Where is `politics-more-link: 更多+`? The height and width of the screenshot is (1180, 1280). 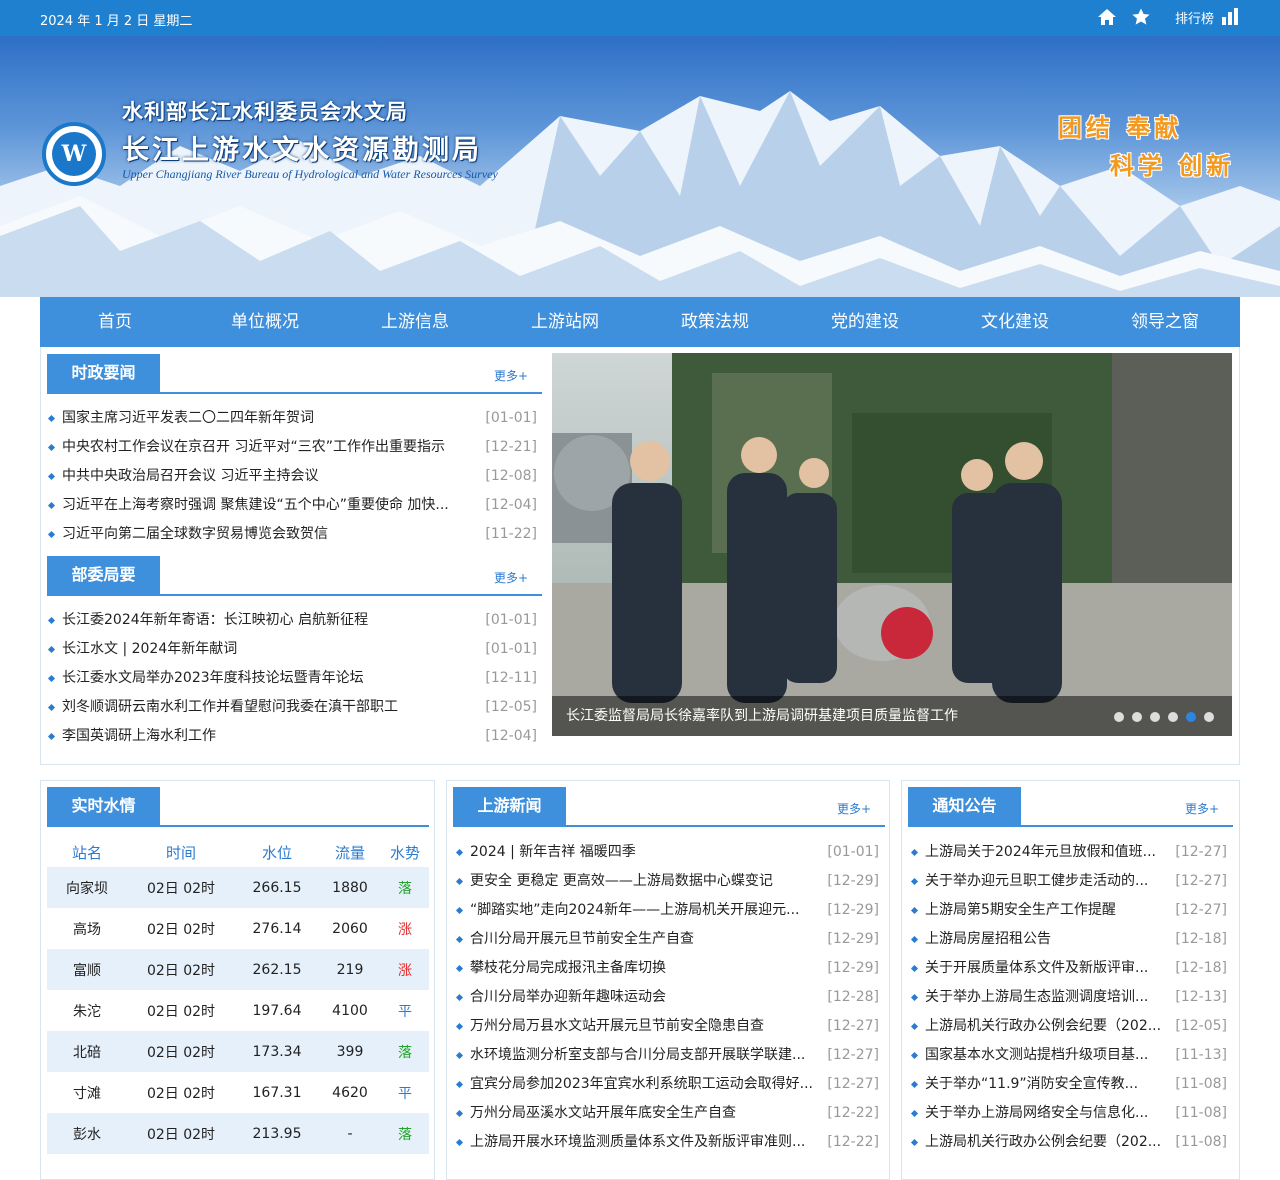
politics-more-link: 更多+ is located at coordinates (511, 375).